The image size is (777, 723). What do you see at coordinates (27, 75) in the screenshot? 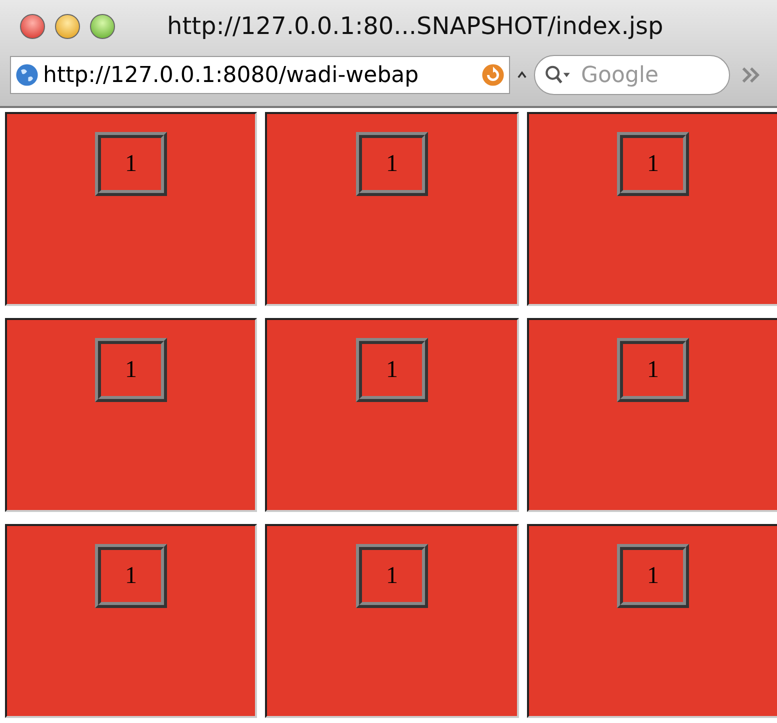
I see `globe-icon` at bounding box center [27, 75].